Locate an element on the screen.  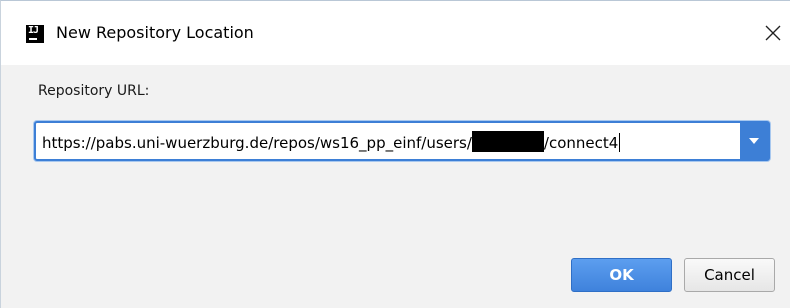
text-cursor is located at coordinates (620, 142).